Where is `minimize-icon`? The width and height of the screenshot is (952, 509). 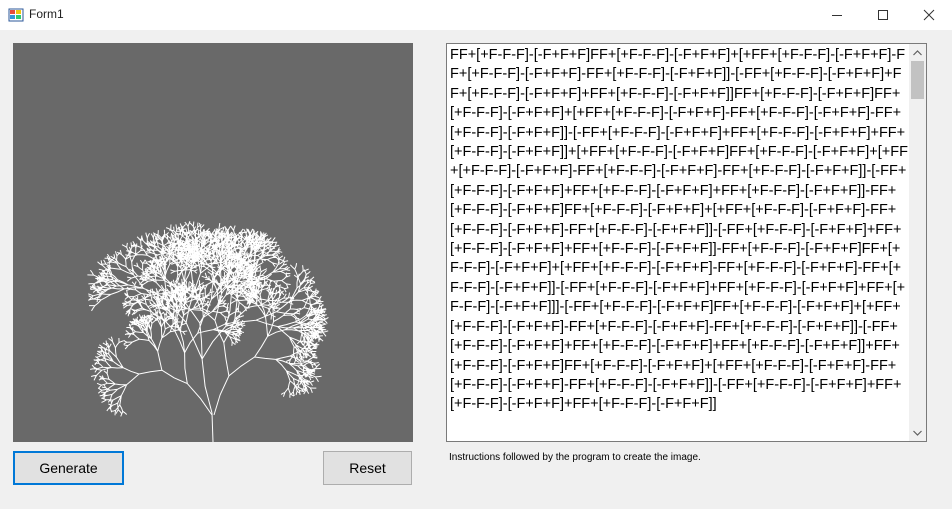
minimize-icon is located at coordinates (837, 15).